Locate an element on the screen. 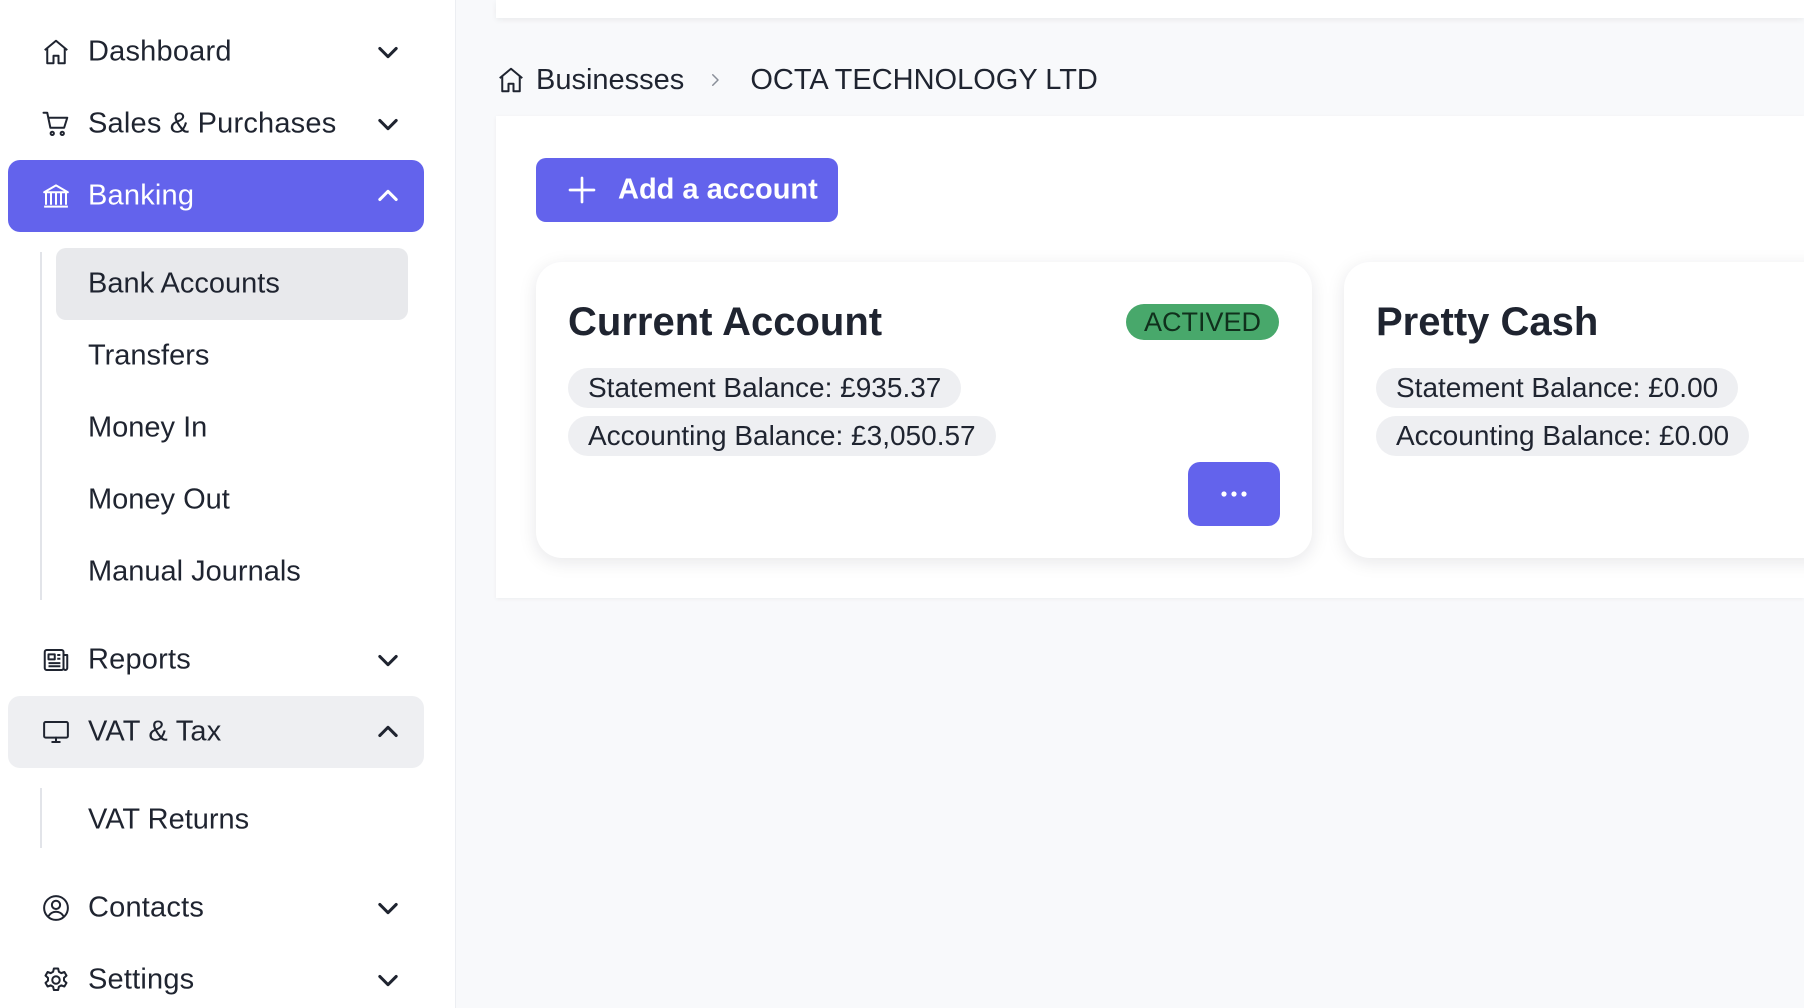 Image resolution: width=1804 pixels, height=1008 pixels. chevron-right-icon is located at coordinates (717, 80).